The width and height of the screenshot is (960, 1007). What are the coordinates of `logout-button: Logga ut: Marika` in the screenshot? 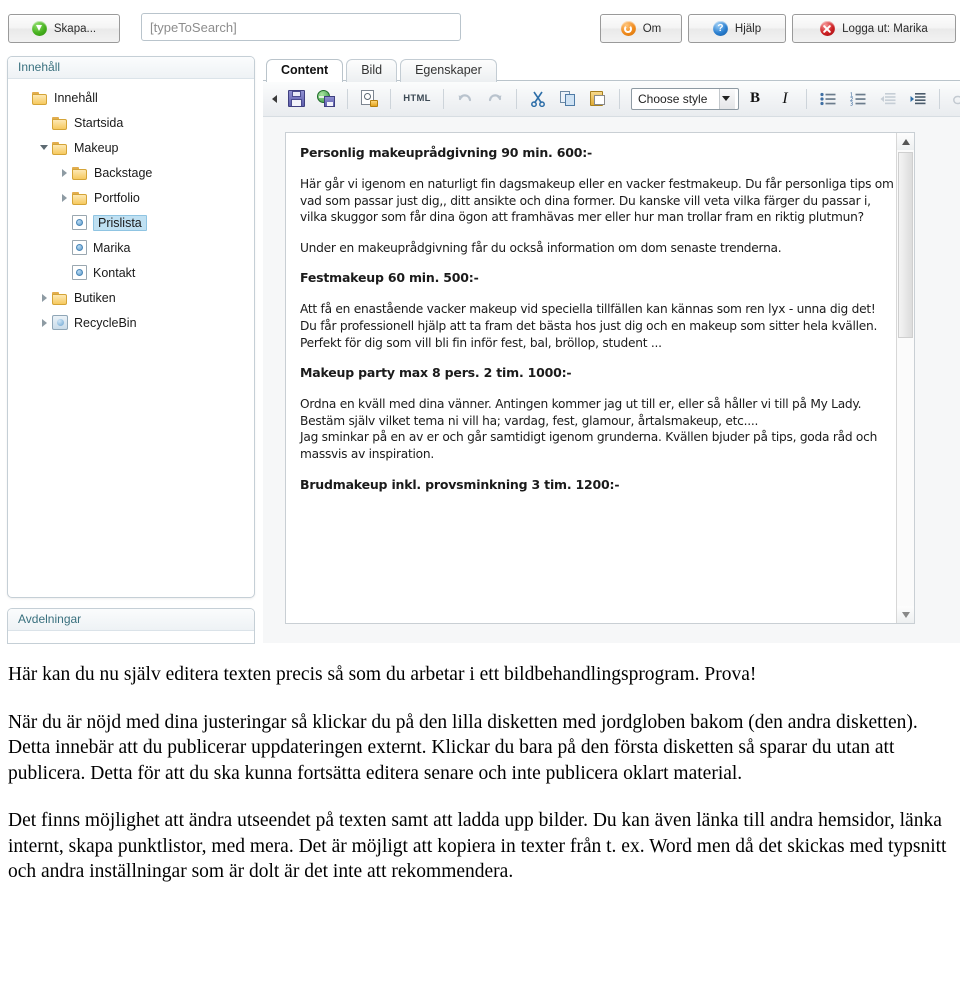 It's located at (874, 28).